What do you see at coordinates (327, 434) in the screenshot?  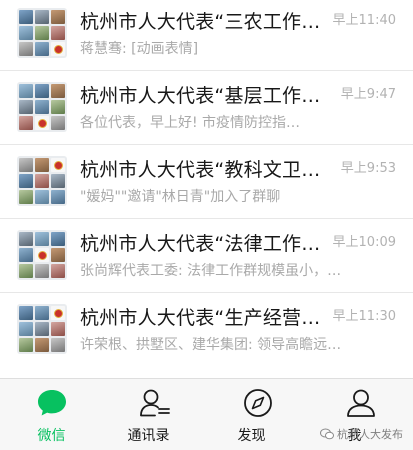 I see `wechat-logo-icon` at bounding box center [327, 434].